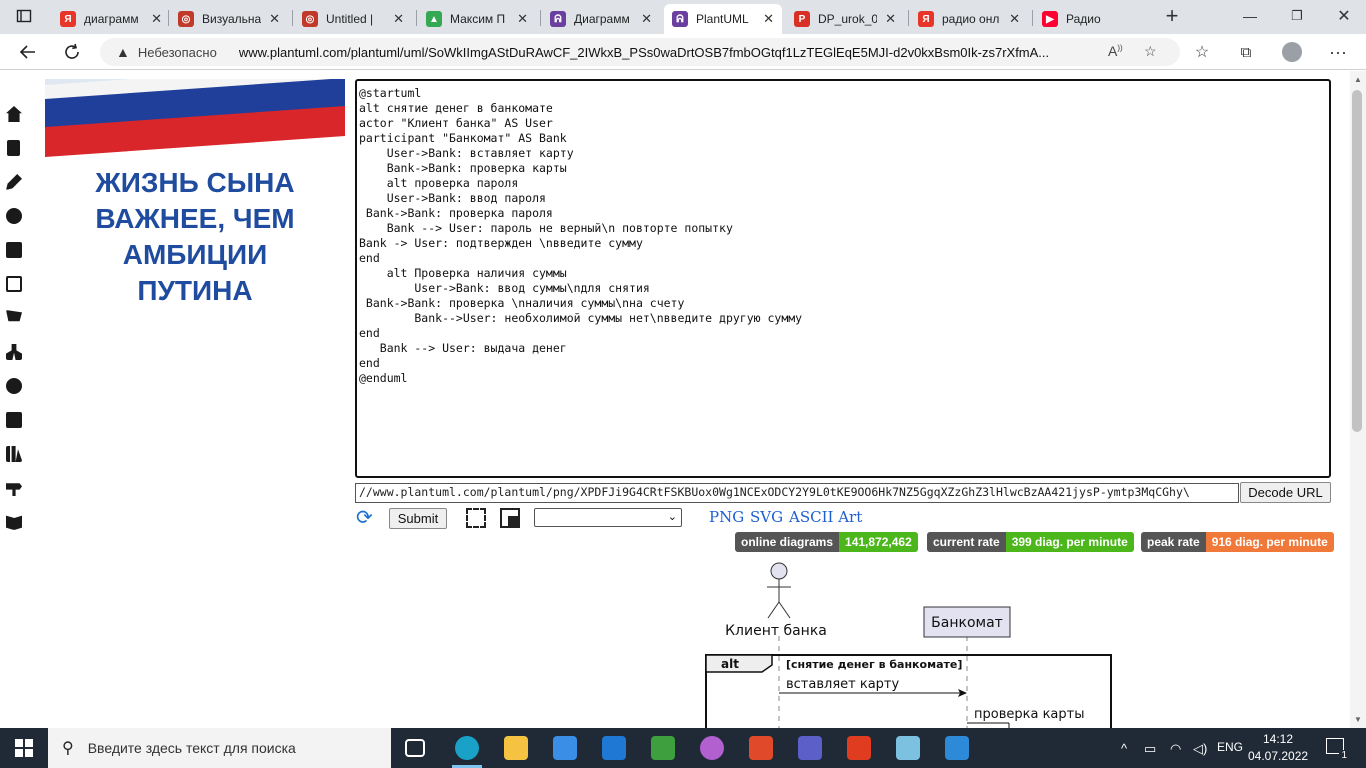  What do you see at coordinates (1202, 52) in the screenshot?
I see `favorites-icon: ☆` at bounding box center [1202, 52].